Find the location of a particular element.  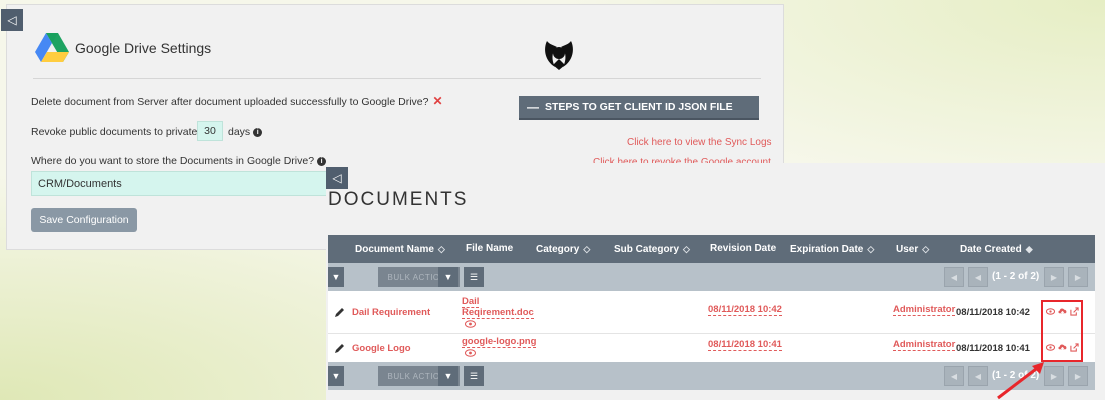

account-avatar is located at coordinates (559, 55).